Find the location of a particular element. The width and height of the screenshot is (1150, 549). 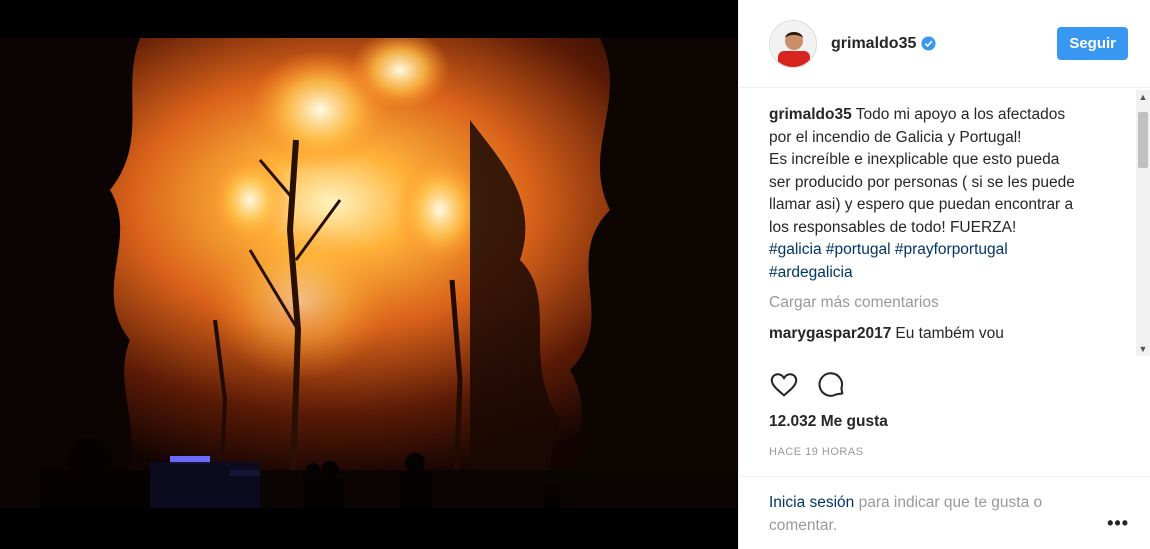

hashtag-link: #portugal is located at coordinates (858, 249).